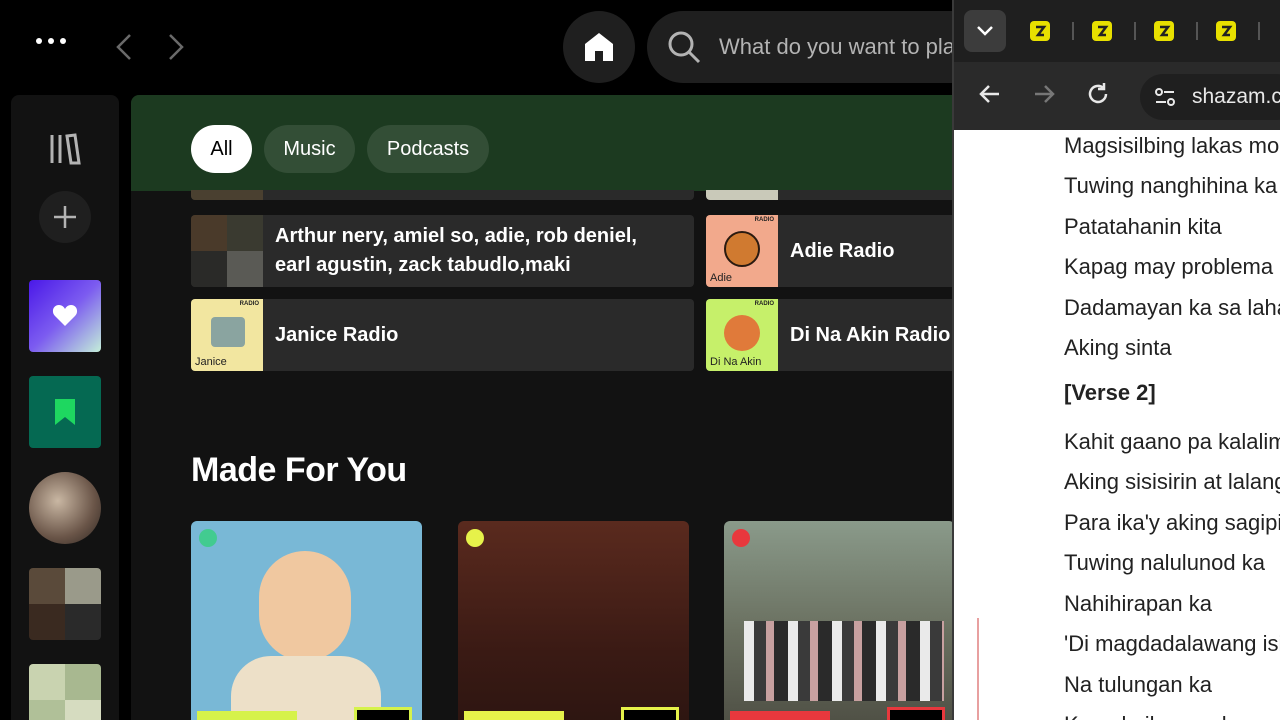 This screenshot has height=720, width=1280. I want to click on section-title: Made For You, so click(299, 470).